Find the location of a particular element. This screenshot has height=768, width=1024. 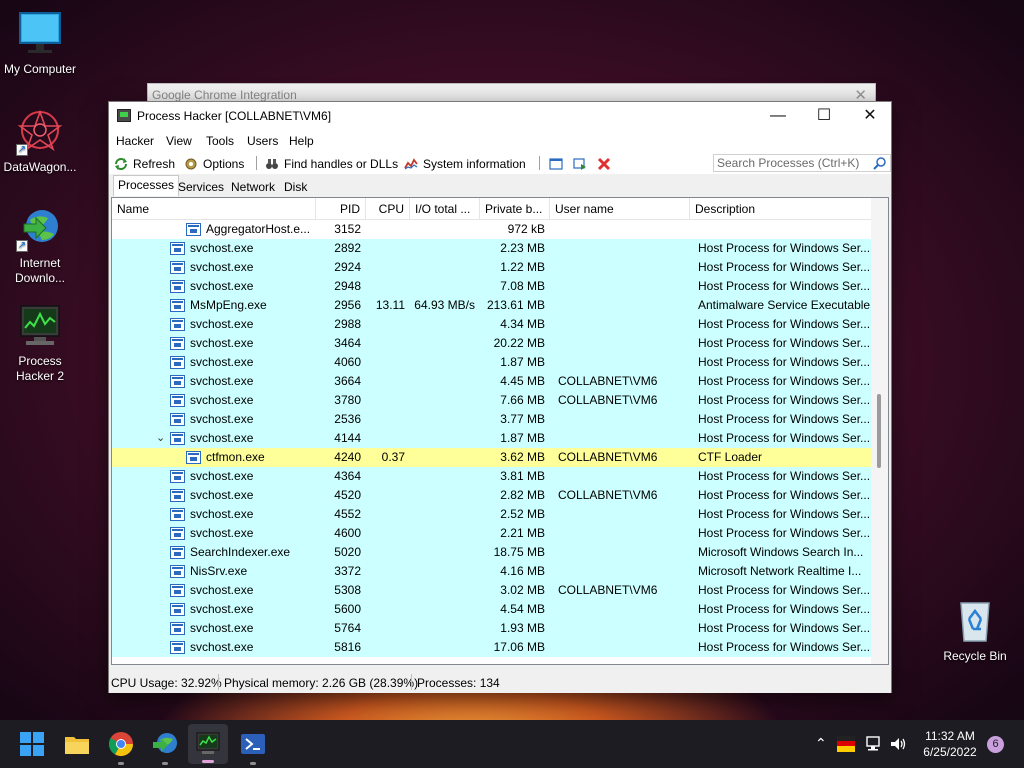

column-cpu: CPU is located at coordinates (388, 209).